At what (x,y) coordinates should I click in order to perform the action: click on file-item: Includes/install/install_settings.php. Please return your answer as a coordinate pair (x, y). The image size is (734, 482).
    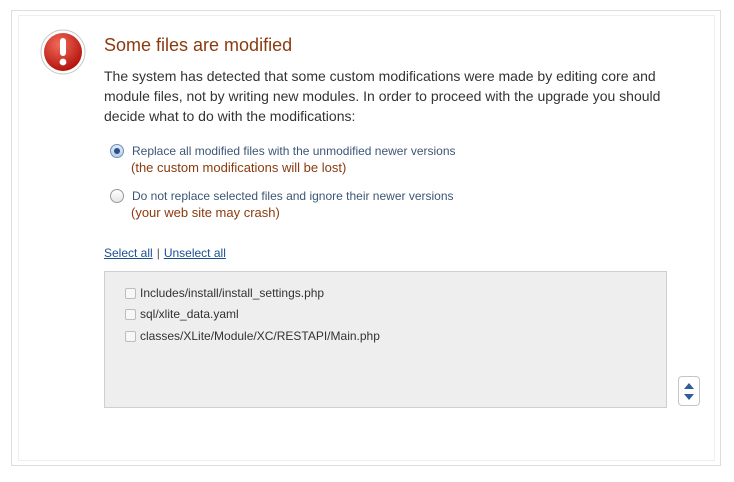
    Looking at the image, I should click on (224, 293).